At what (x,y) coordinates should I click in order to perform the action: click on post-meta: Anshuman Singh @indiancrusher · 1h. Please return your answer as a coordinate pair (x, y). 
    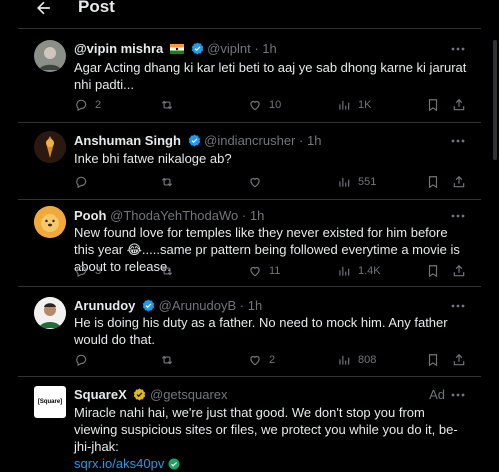
    Looking at the image, I should click on (197, 140).